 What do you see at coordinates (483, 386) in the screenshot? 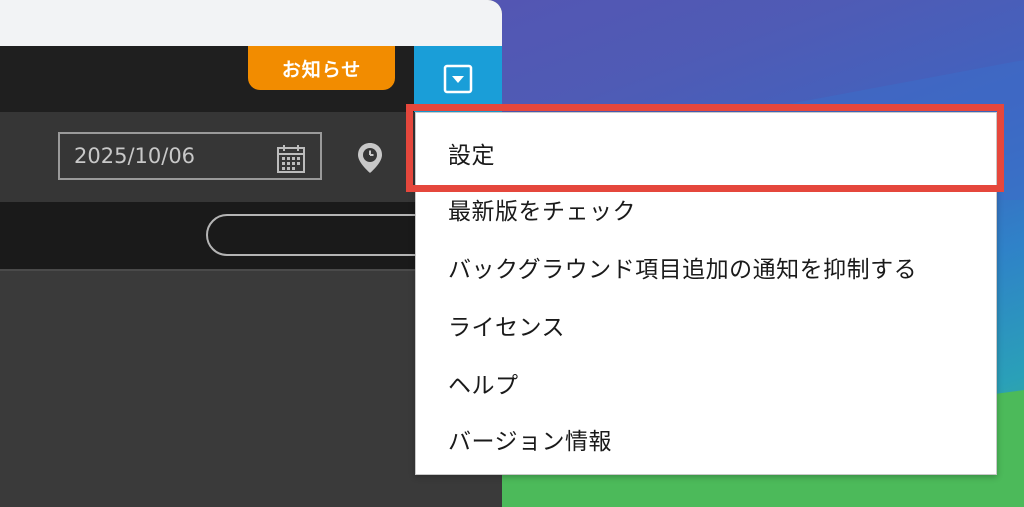
I see `menu-item-label: ヘルプ` at bounding box center [483, 386].